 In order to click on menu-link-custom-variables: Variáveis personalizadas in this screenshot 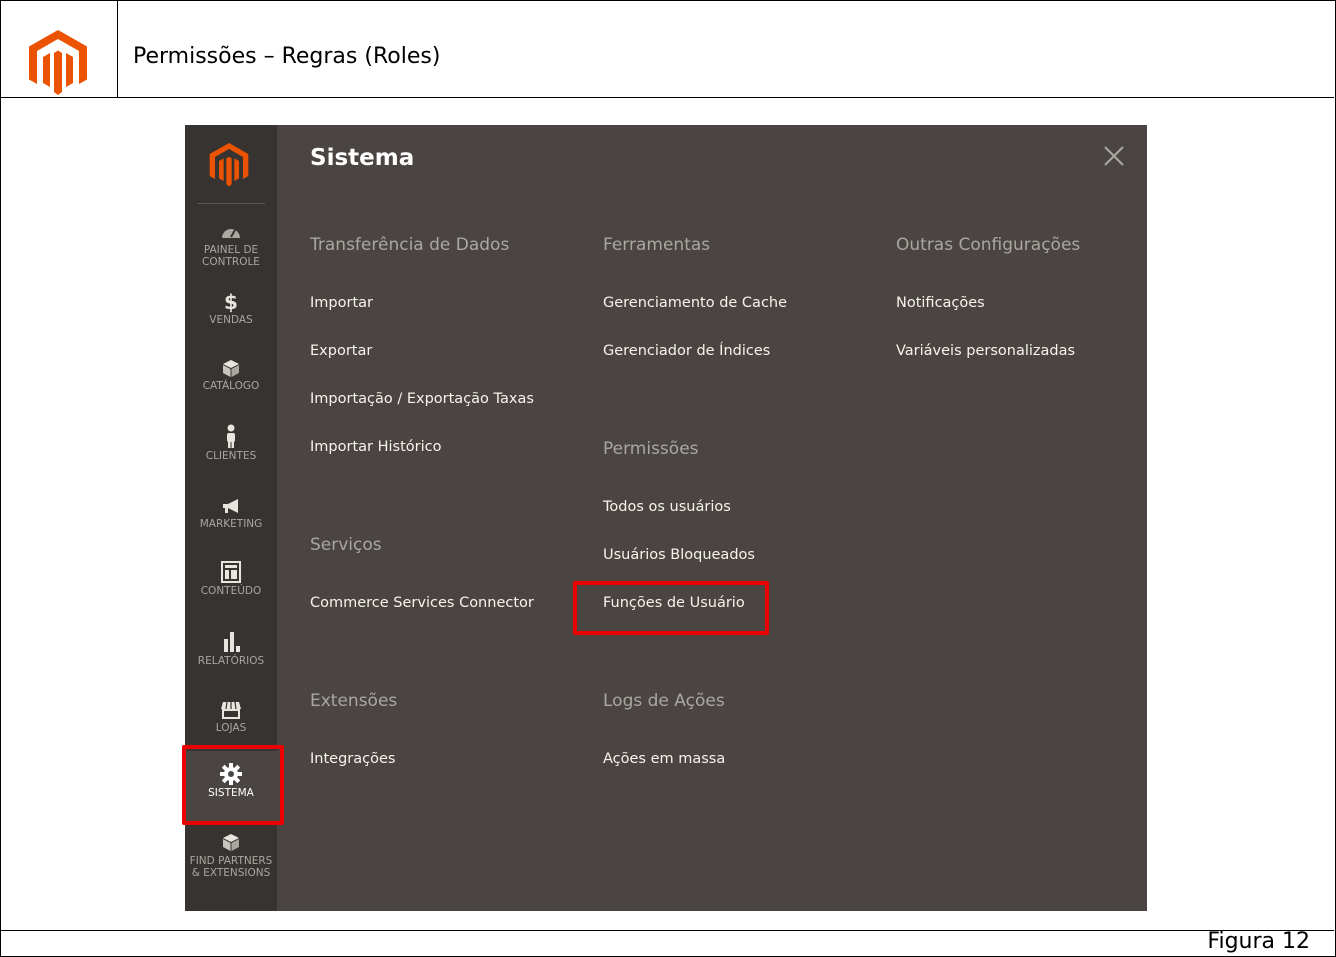, I will do `click(985, 351)`.